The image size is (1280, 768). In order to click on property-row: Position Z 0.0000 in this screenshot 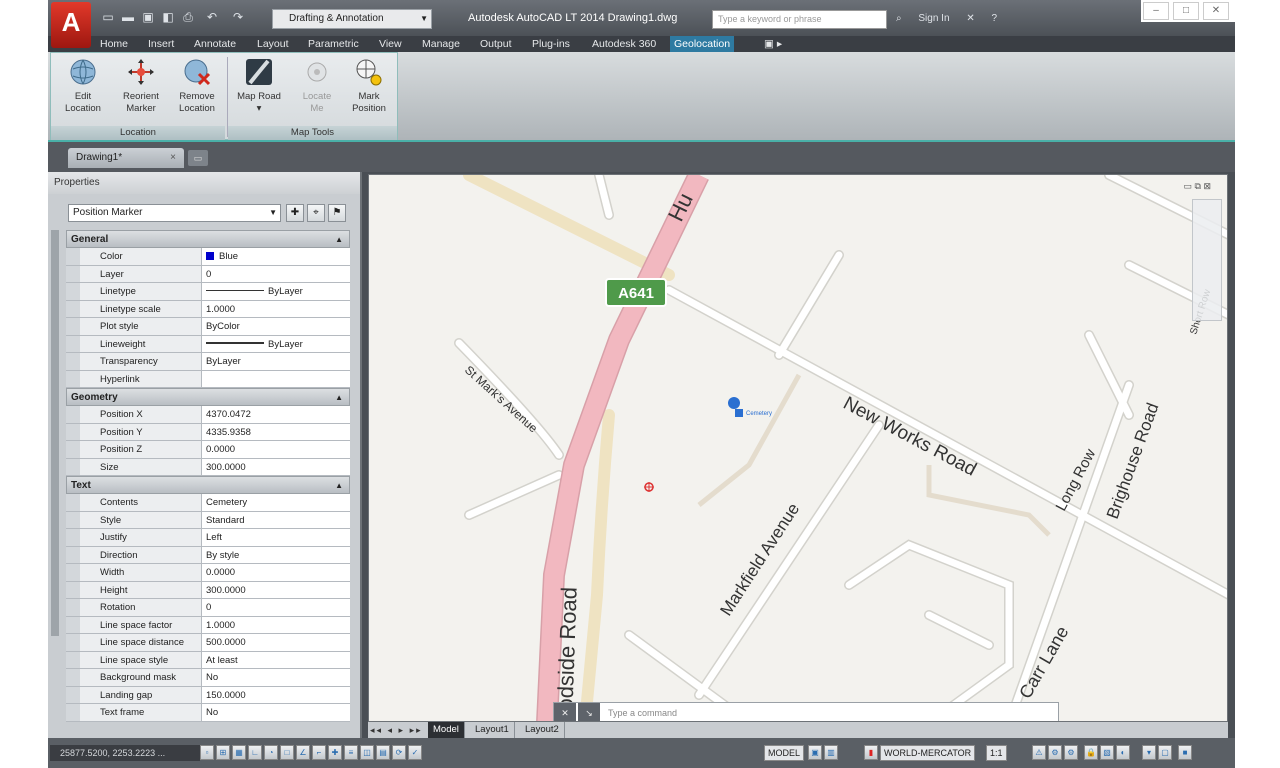, I will do `click(208, 450)`.